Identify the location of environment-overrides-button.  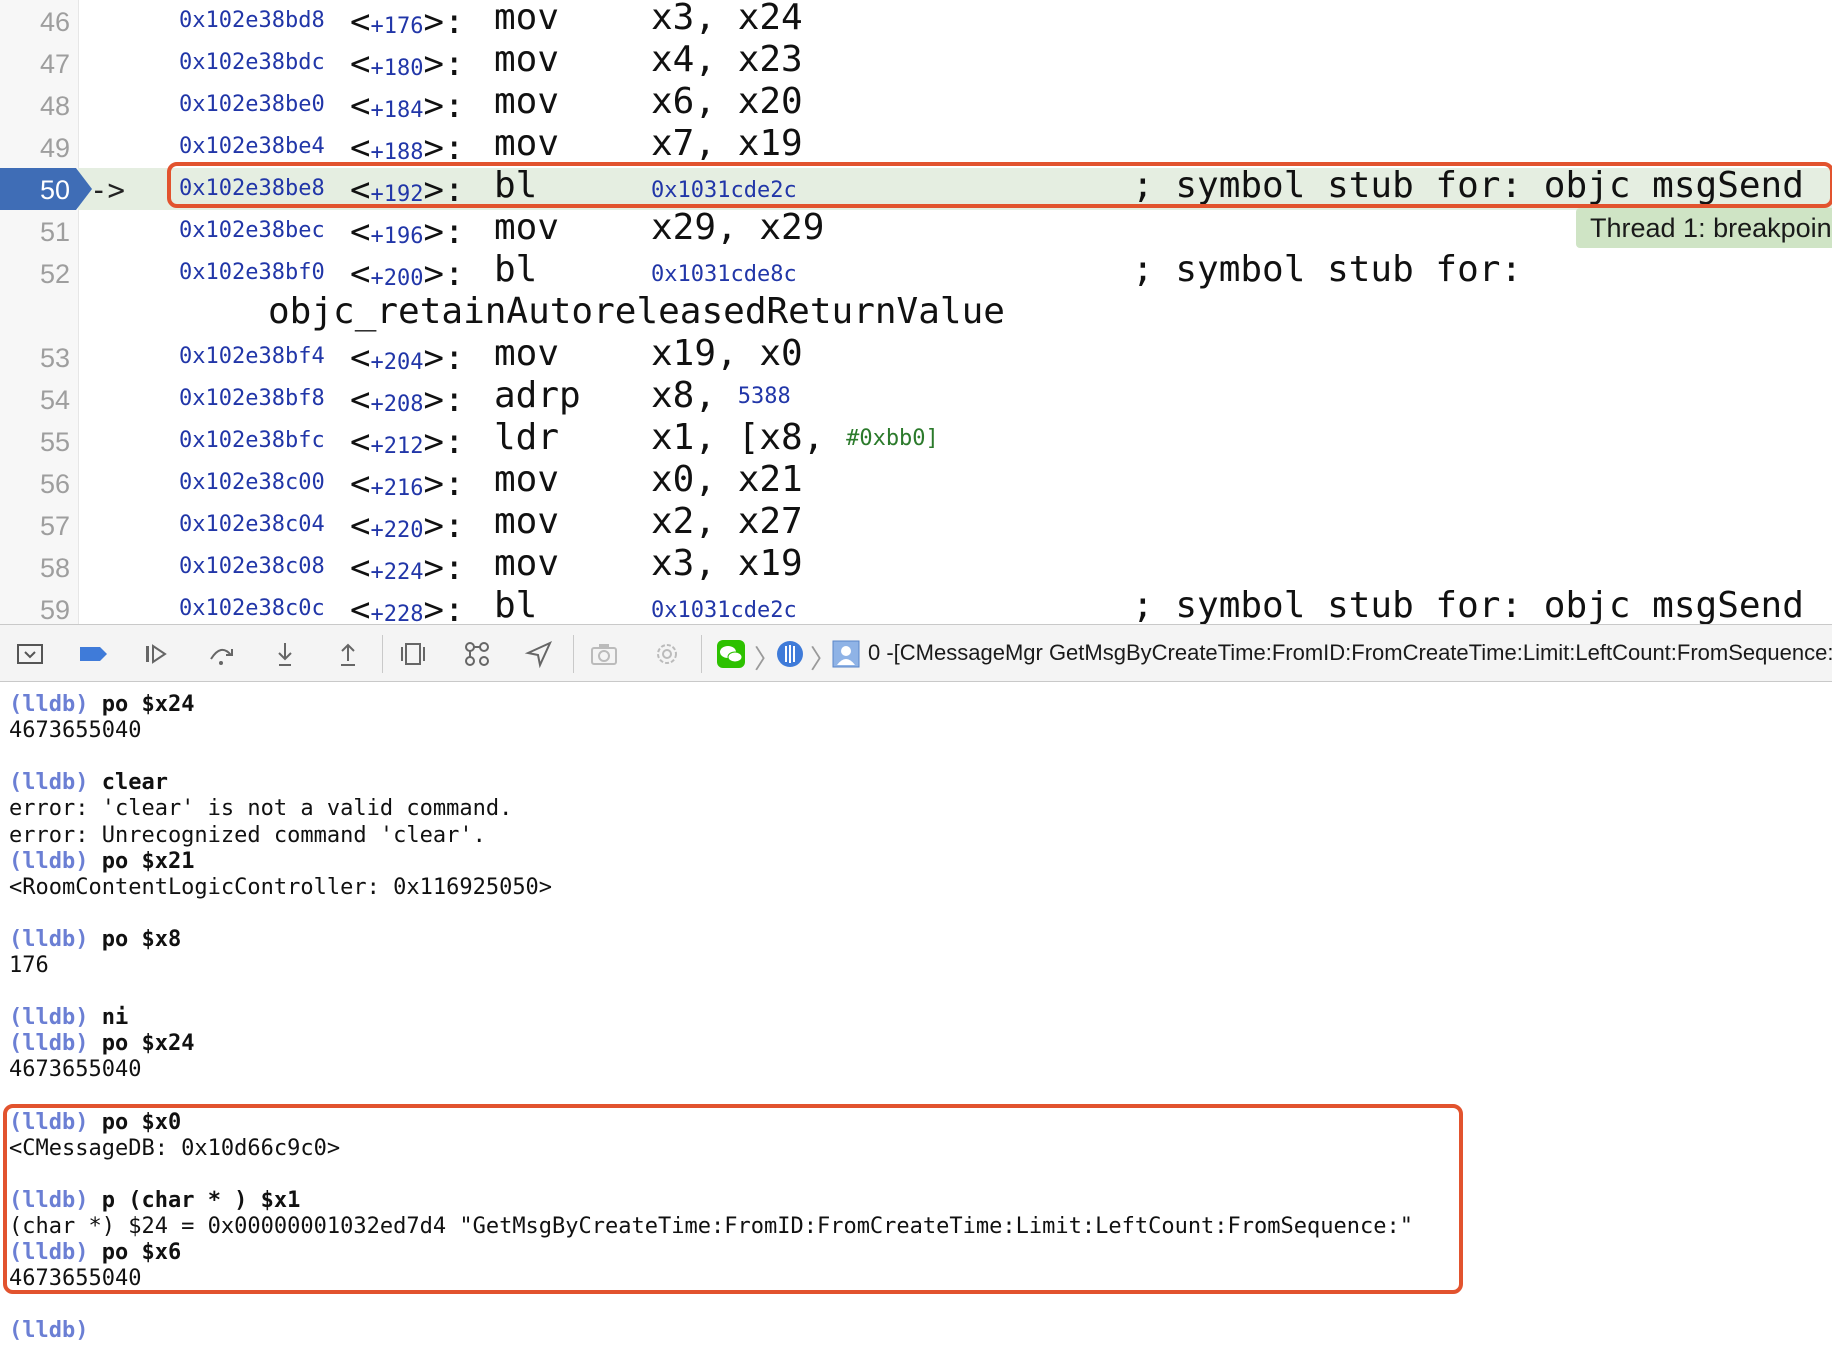
(667, 654).